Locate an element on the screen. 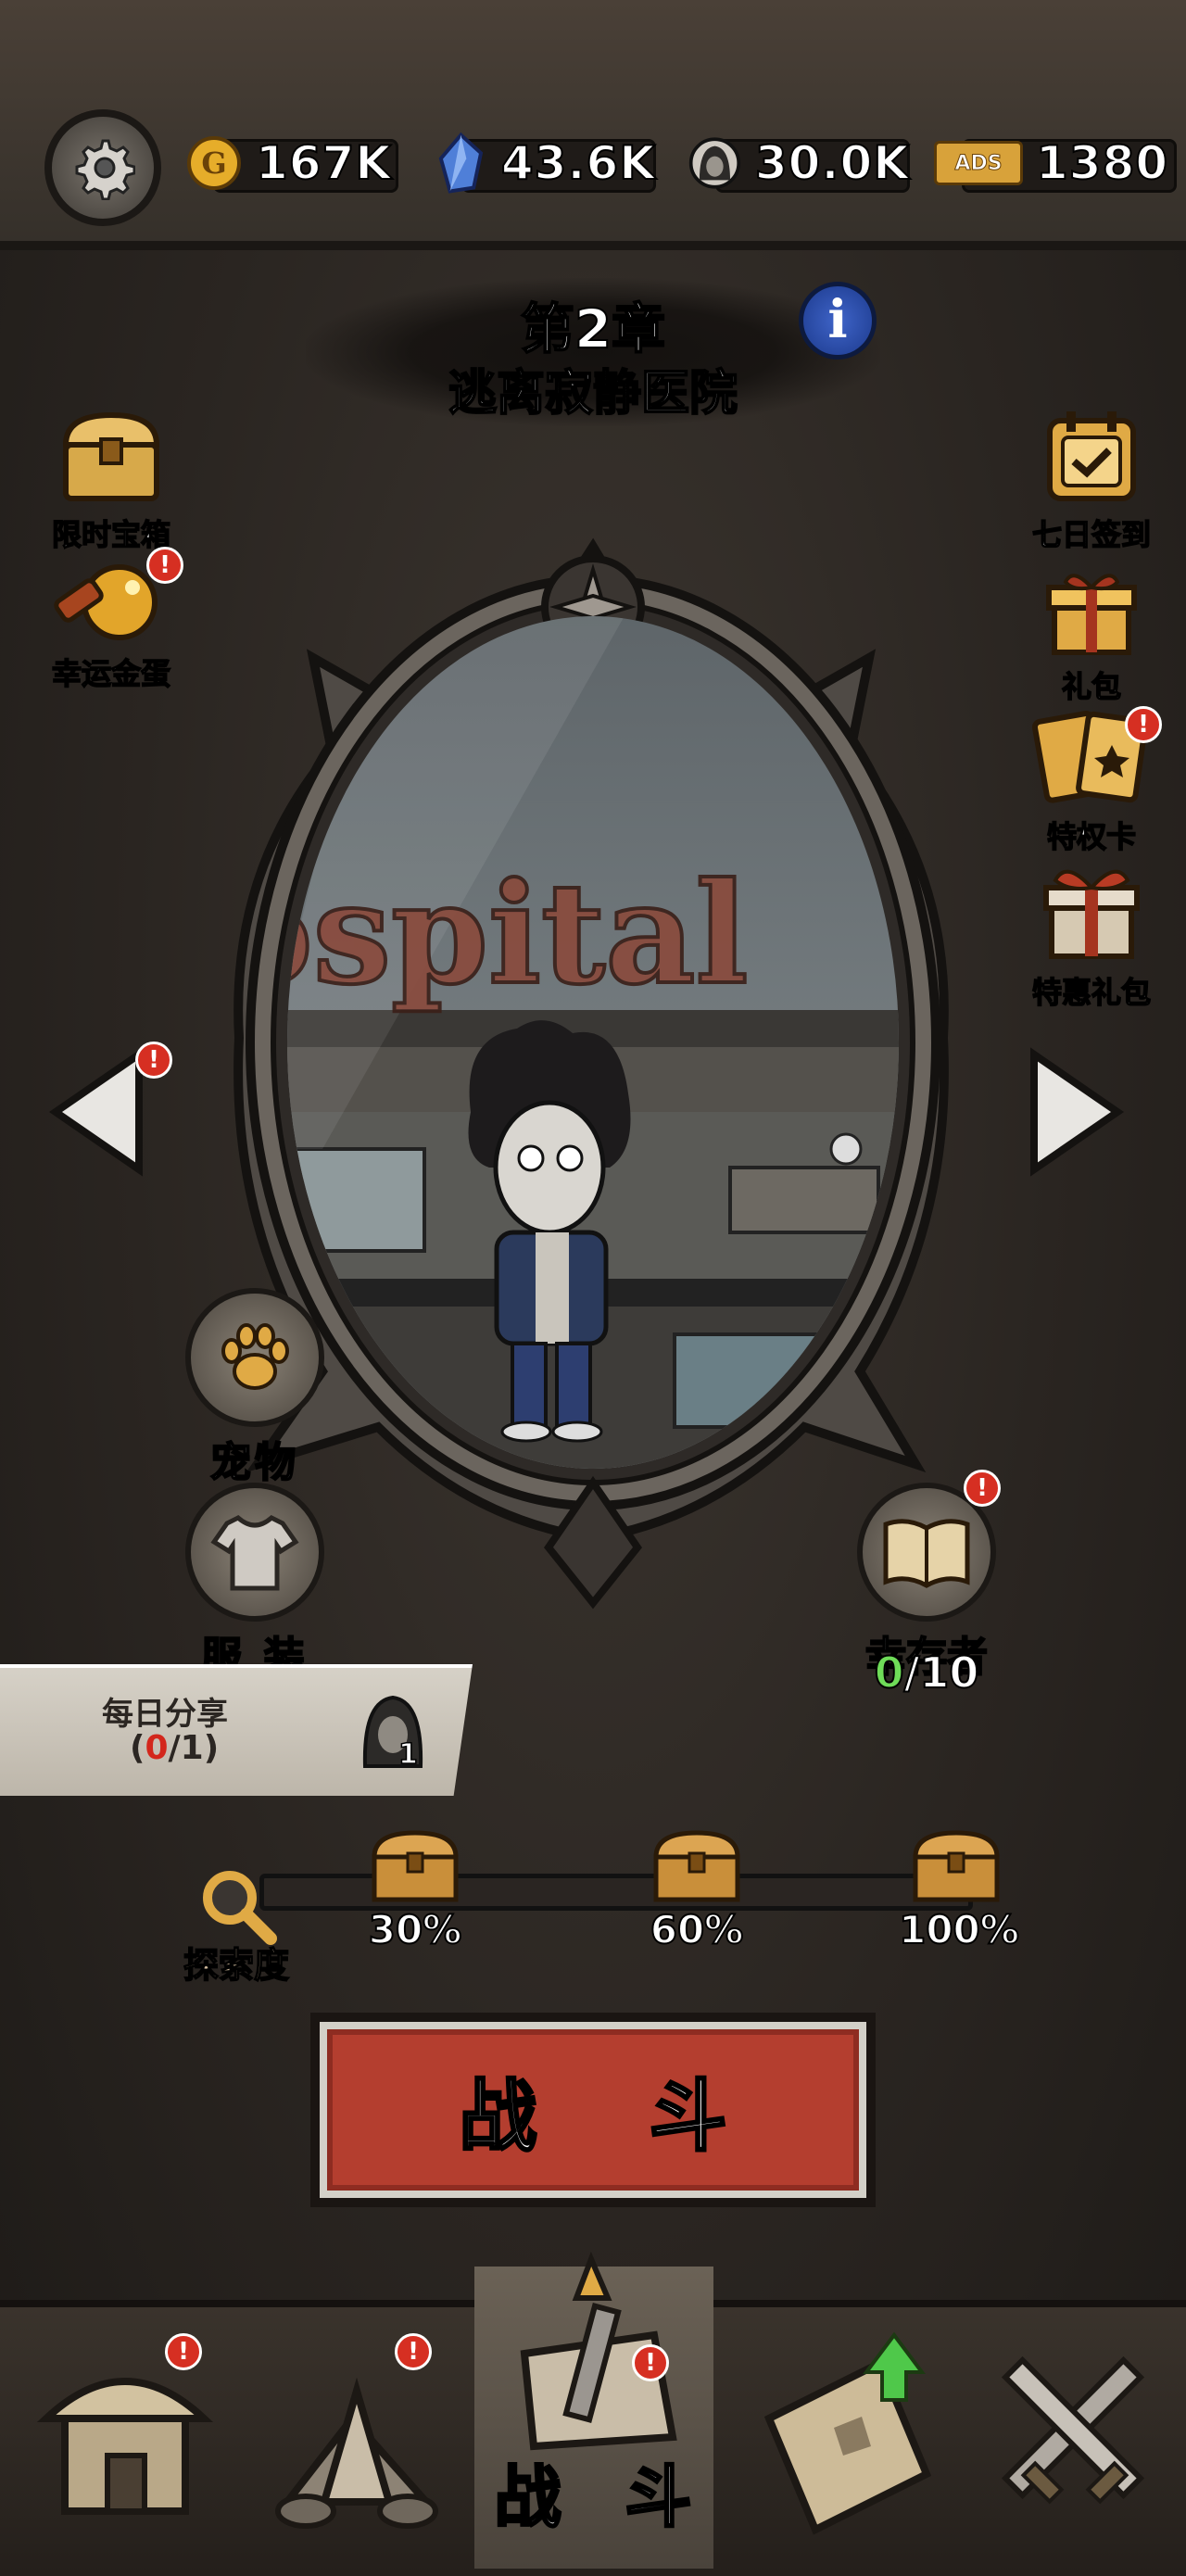  gift-pack-button: 礼包 is located at coordinates (1091, 634).